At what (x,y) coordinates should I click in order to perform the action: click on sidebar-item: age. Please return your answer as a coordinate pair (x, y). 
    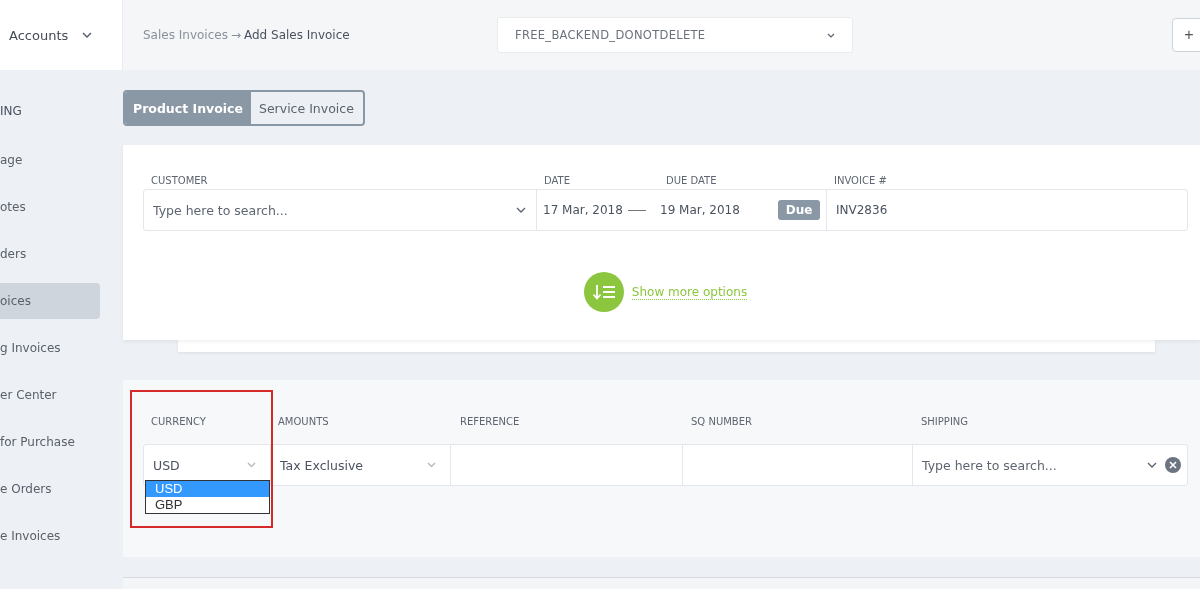
    Looking at the image, I should click on (50, 160).